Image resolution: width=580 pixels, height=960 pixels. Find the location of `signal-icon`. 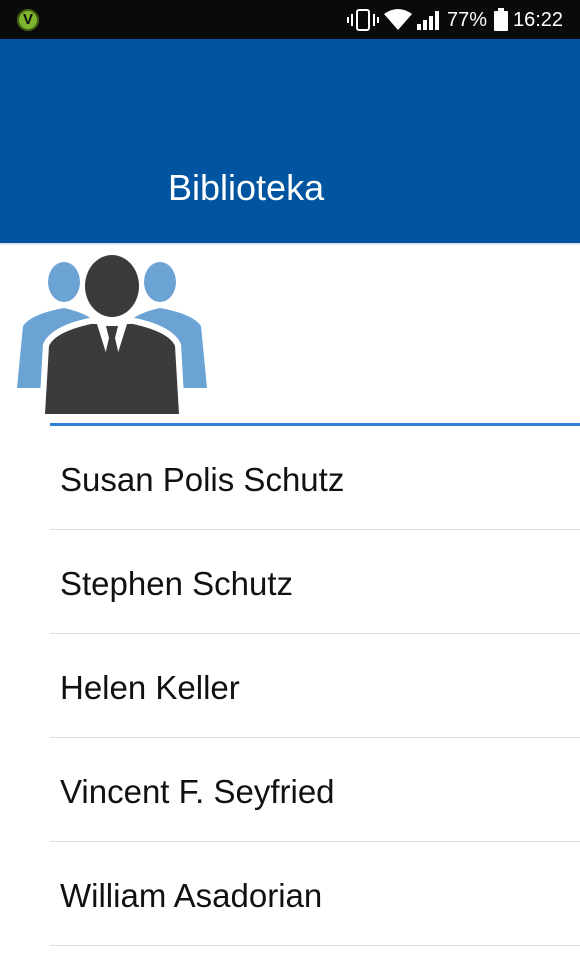

signal-icon is located at coordinates (428, 20).